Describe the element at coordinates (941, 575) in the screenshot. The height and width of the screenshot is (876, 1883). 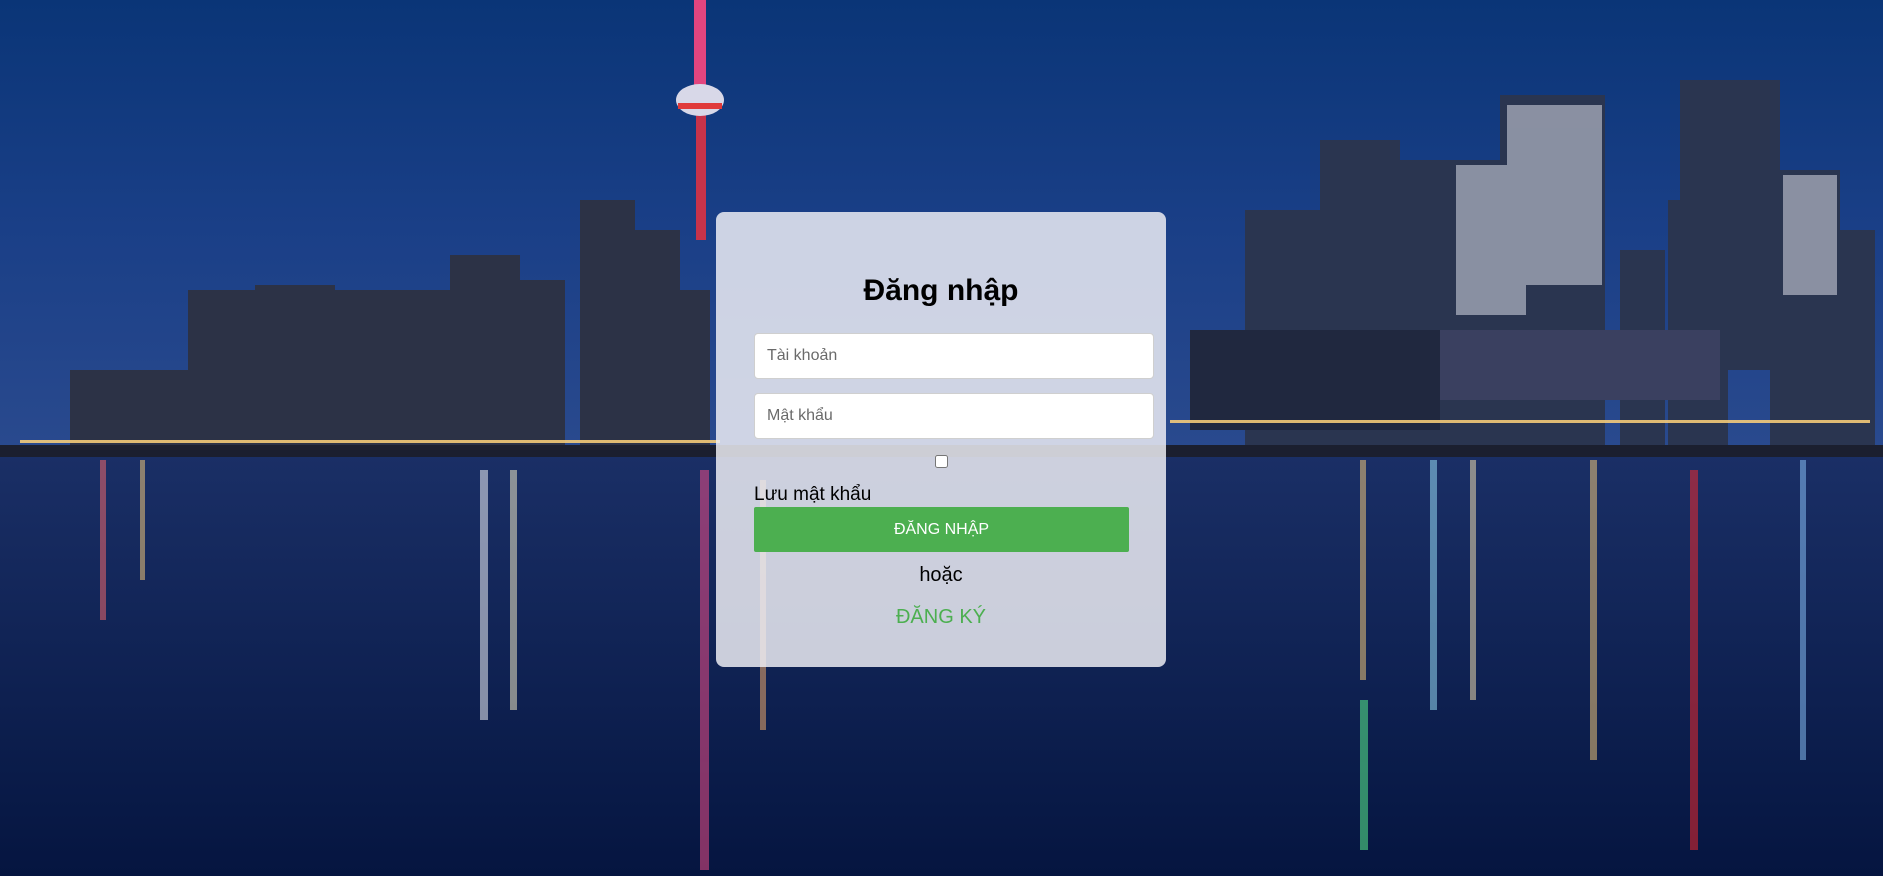
I see `or-separator-text: hoặc` at that location.